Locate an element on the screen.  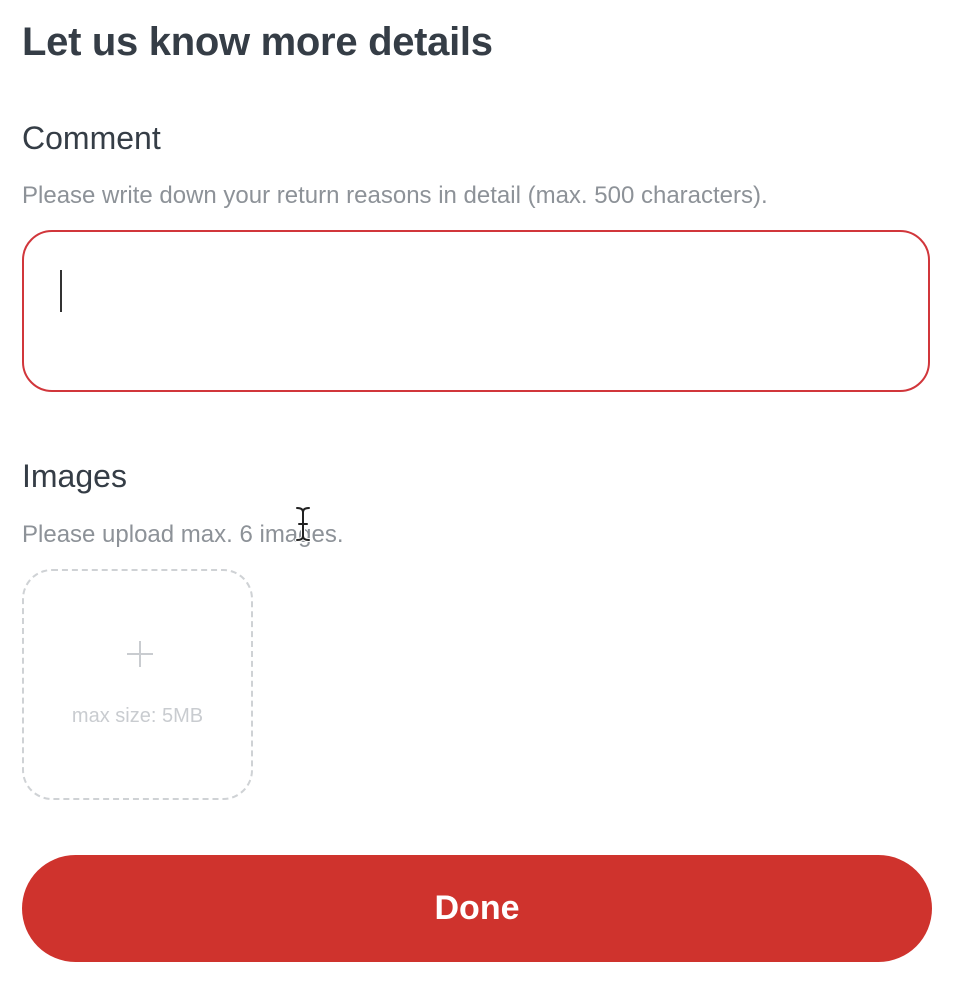
text-caret is located at coordinates (61, 291).